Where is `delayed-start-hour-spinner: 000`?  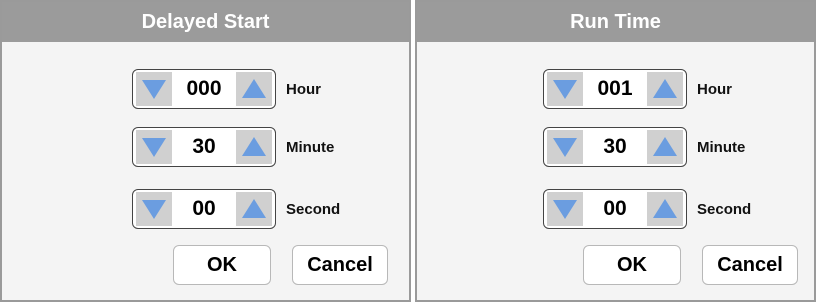 delayed-start-hour-spinner: 000 is located at coordinates (204, 89).